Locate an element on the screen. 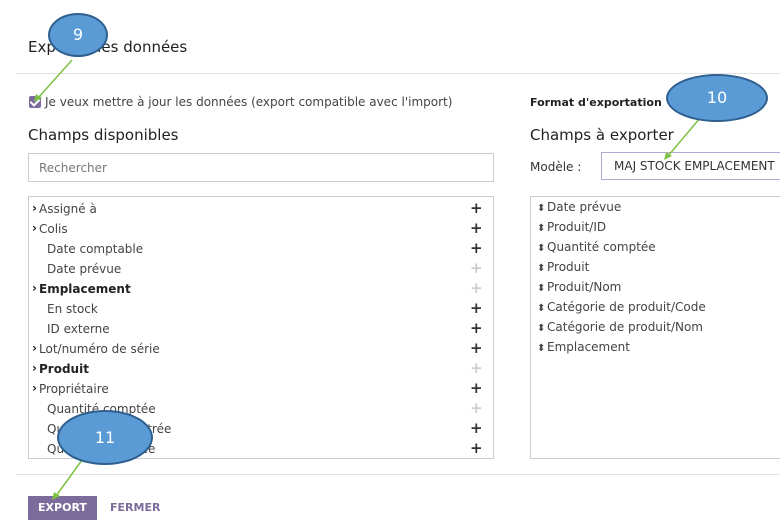  callout-10: 10 is located at coordinates (717, 98).